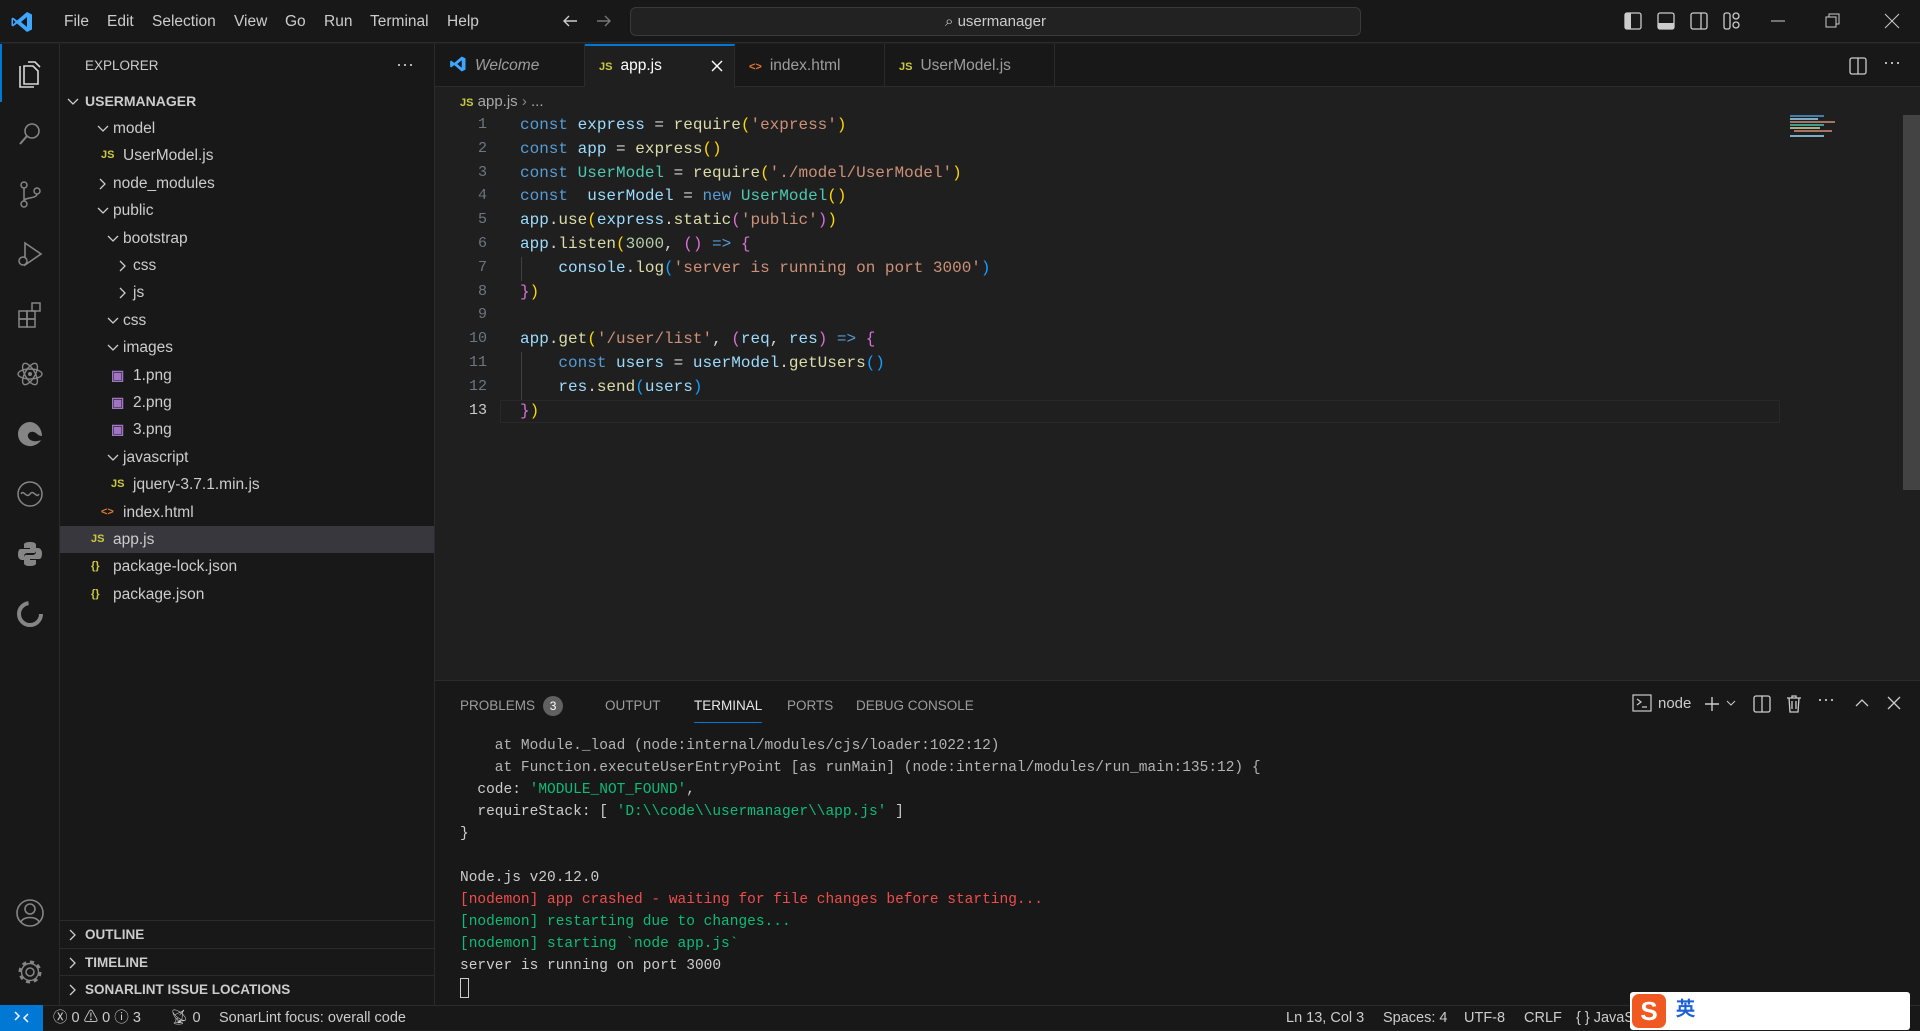 The width and height of the screenshot is (1920, 1031). Describe the element at coordinates (1892, 62) in the screenshot. I see `editor-more-actions-icon: ···` at that location.